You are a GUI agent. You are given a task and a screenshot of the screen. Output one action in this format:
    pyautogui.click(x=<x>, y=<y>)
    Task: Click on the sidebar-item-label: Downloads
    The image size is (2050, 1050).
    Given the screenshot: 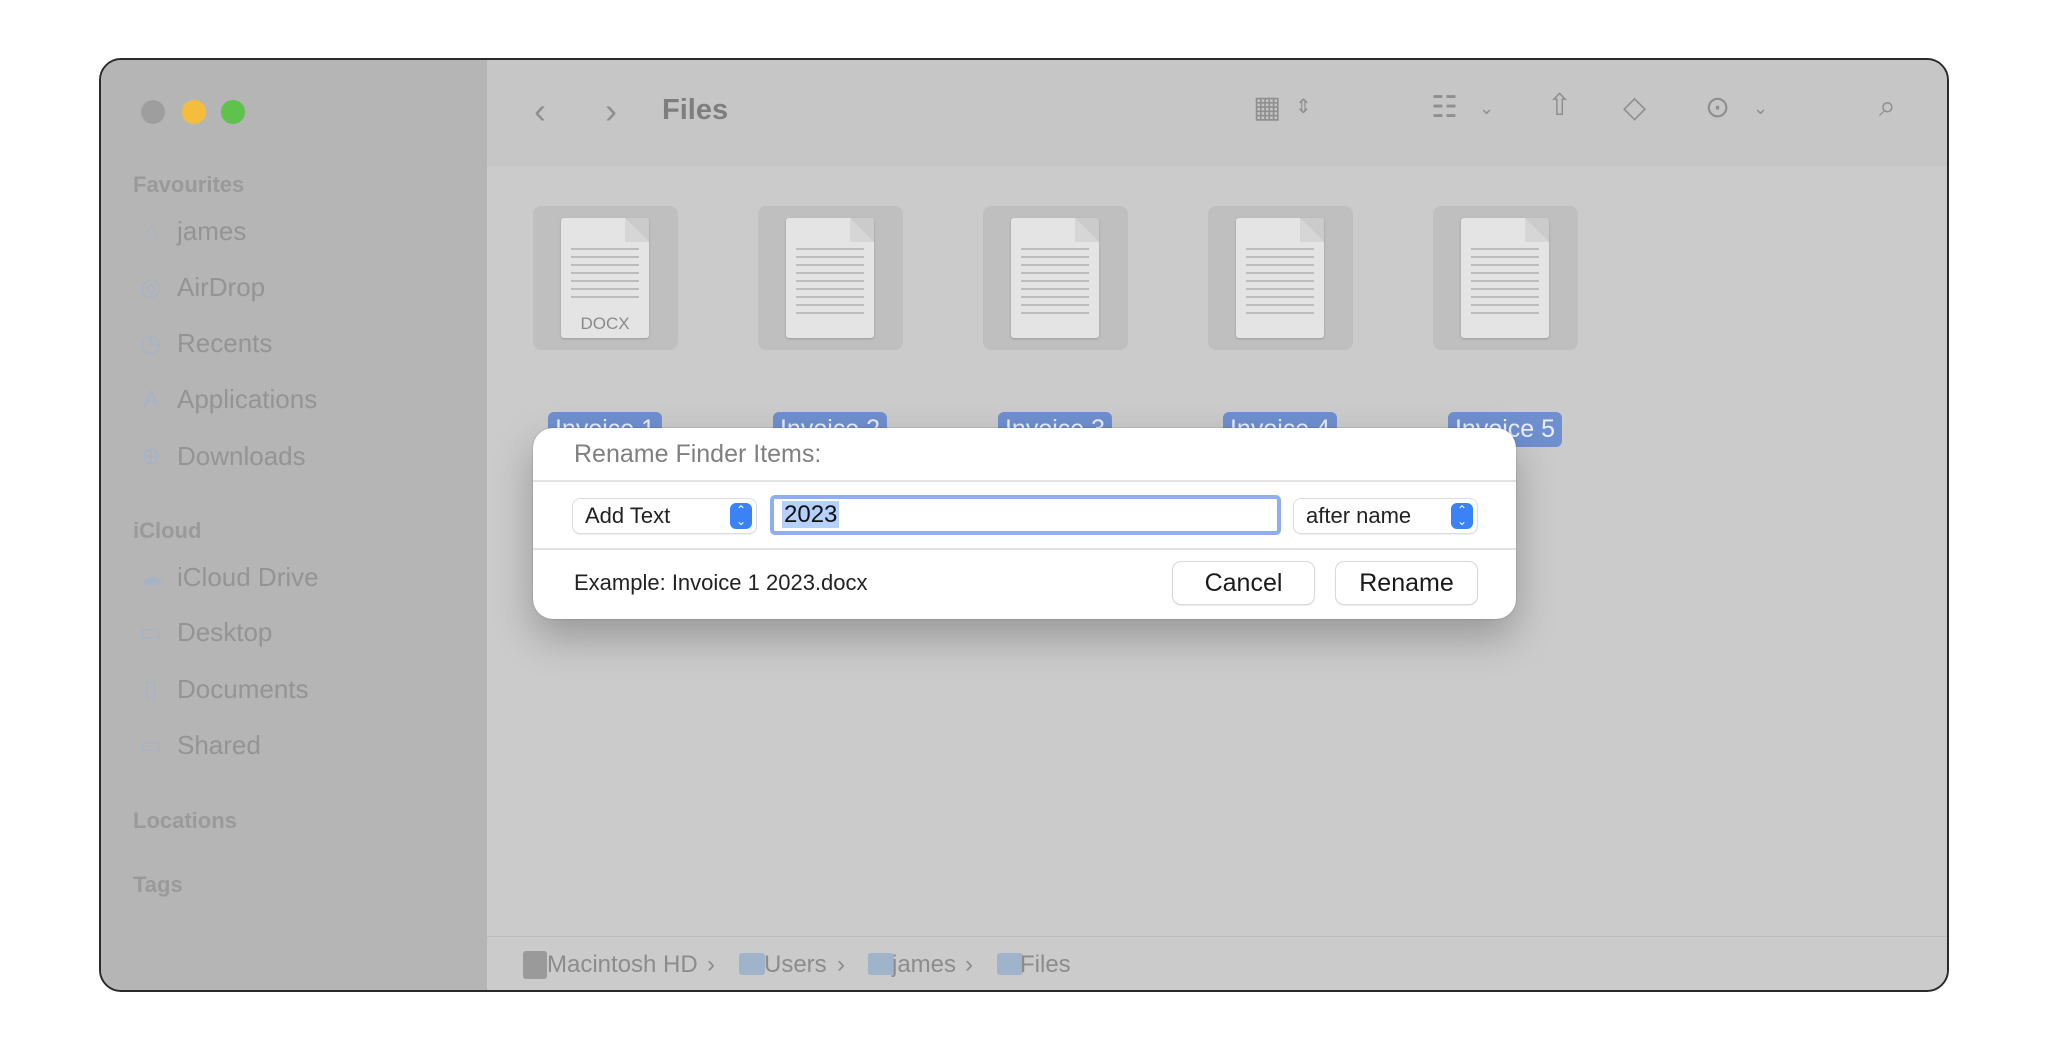 What is the action you would take?
    pyautogui.click(x=241, y=456)
    